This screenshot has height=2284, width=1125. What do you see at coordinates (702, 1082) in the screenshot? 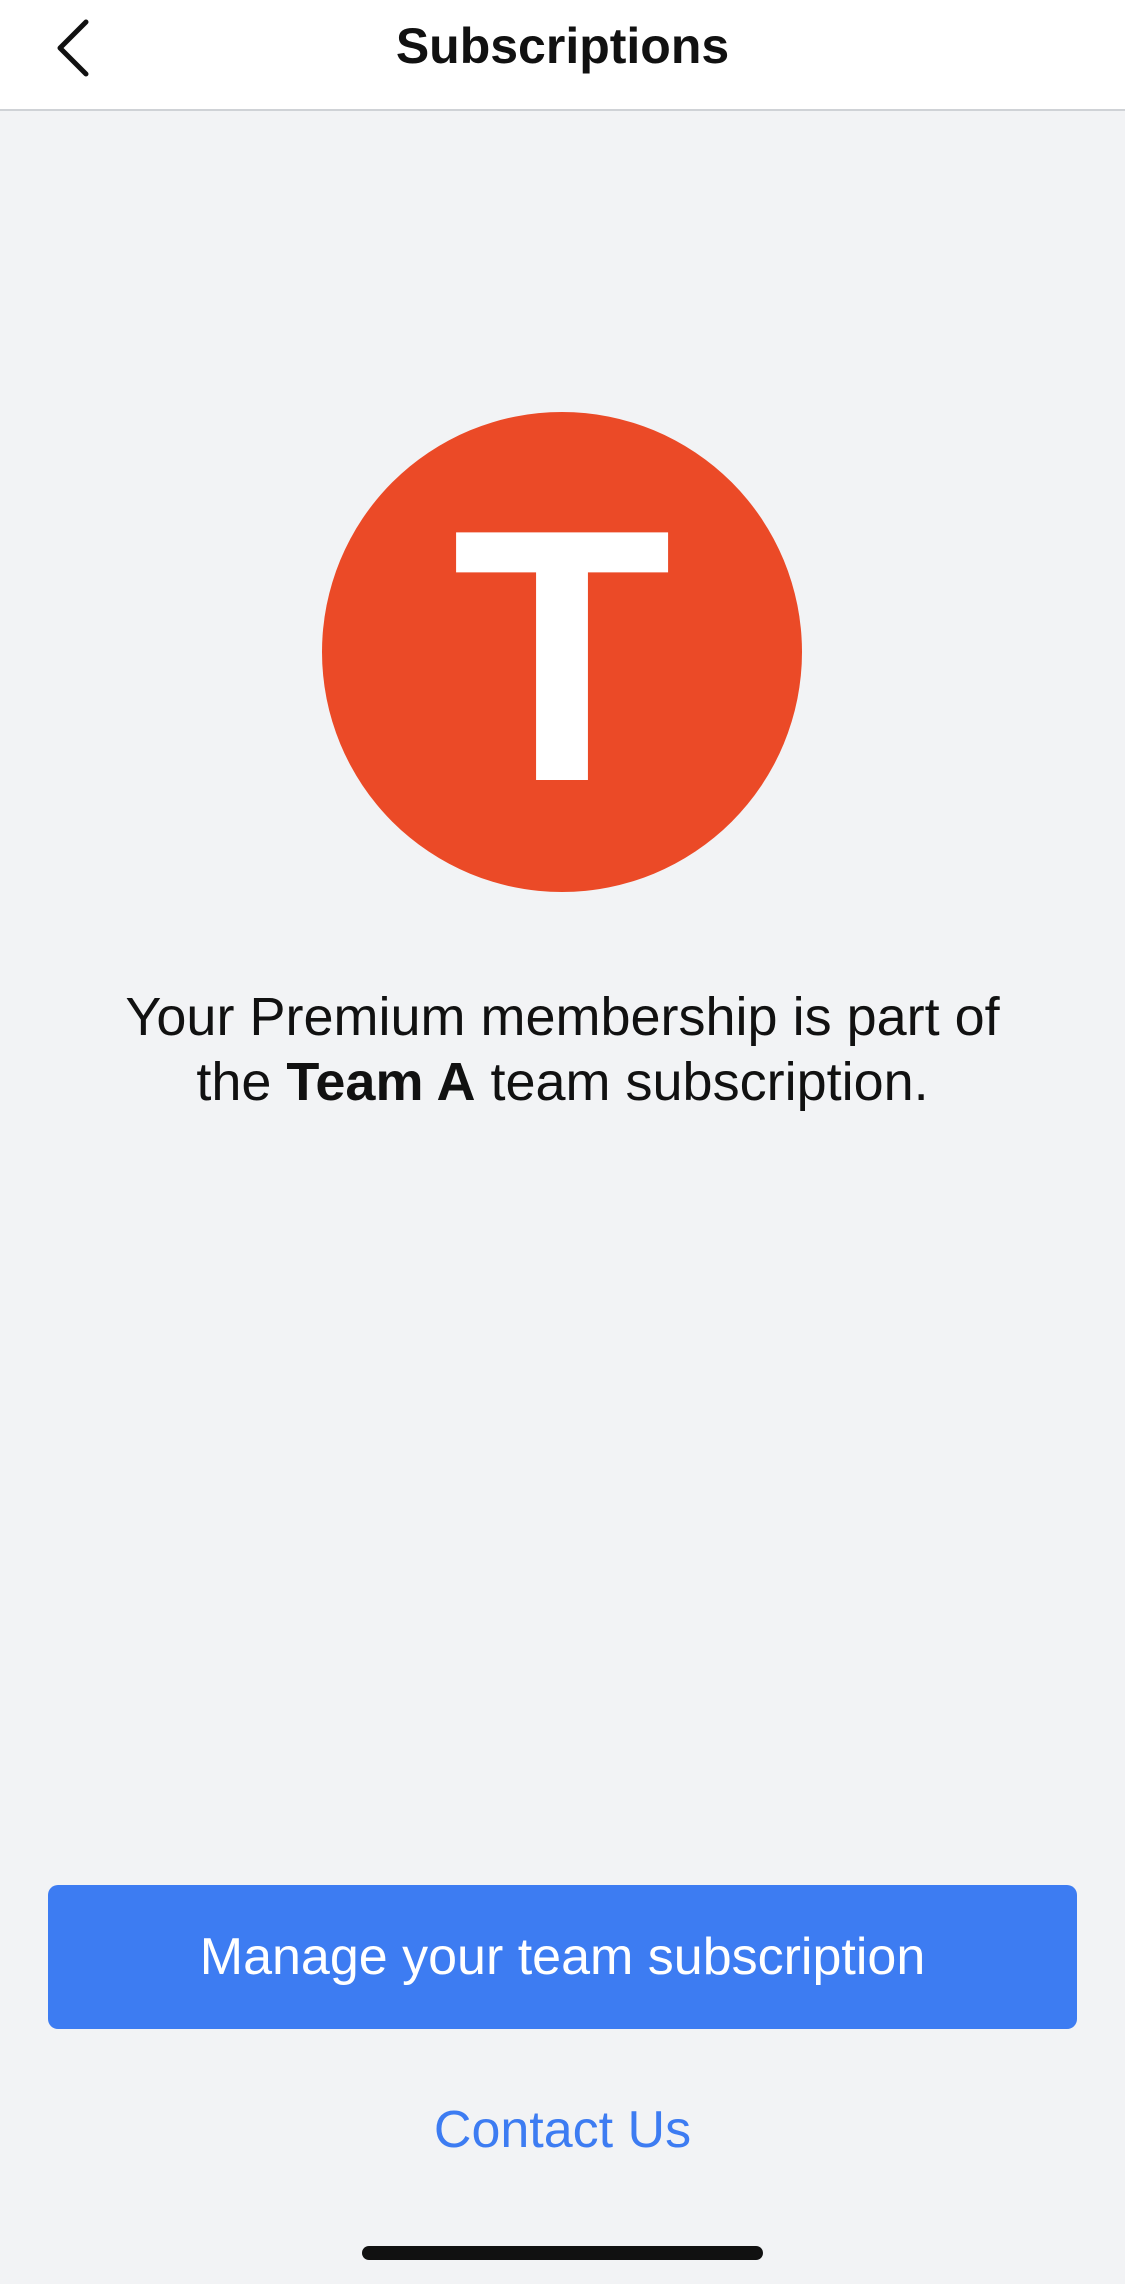
I see `membership-message-suffix: team subscription.` at bounding box center [702, 1082].